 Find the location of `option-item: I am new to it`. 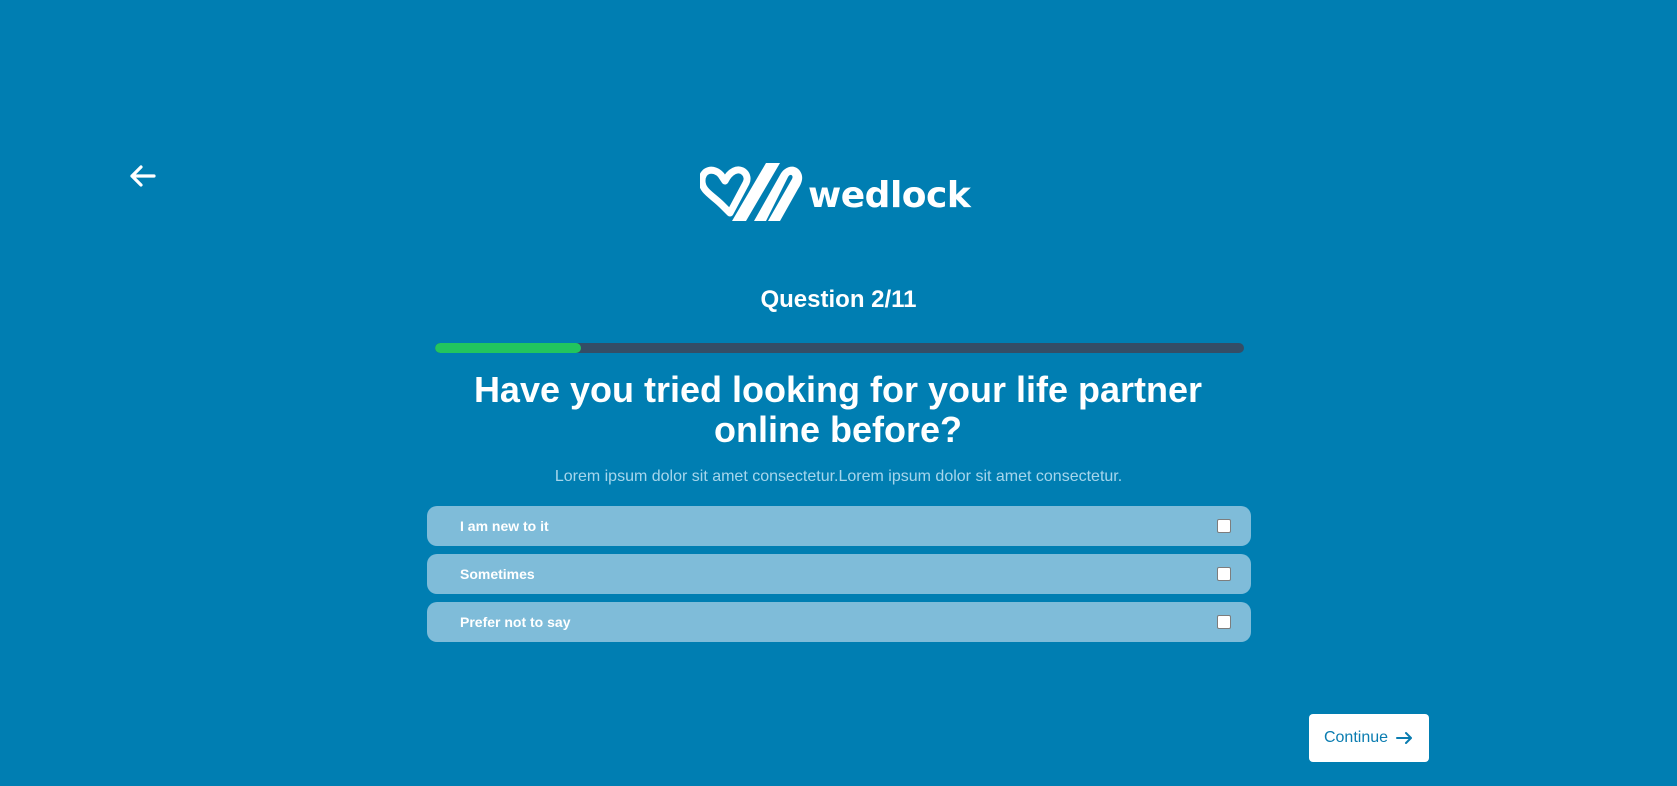

option-item: I am new to it is located at coordinates (839, 526).